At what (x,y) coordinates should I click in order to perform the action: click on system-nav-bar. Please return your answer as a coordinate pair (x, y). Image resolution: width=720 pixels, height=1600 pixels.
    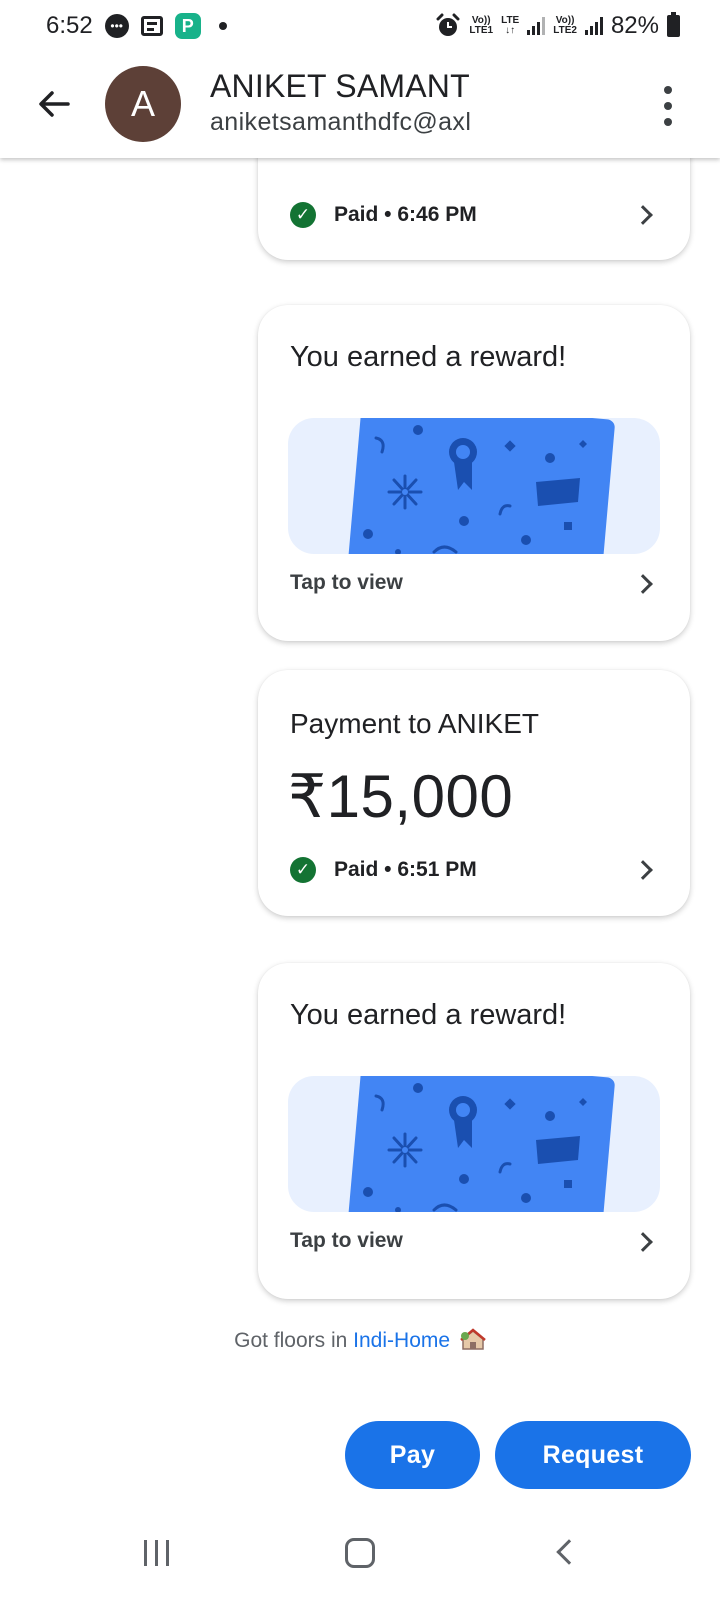
    Looking at the image, I should click on (360, 1555).